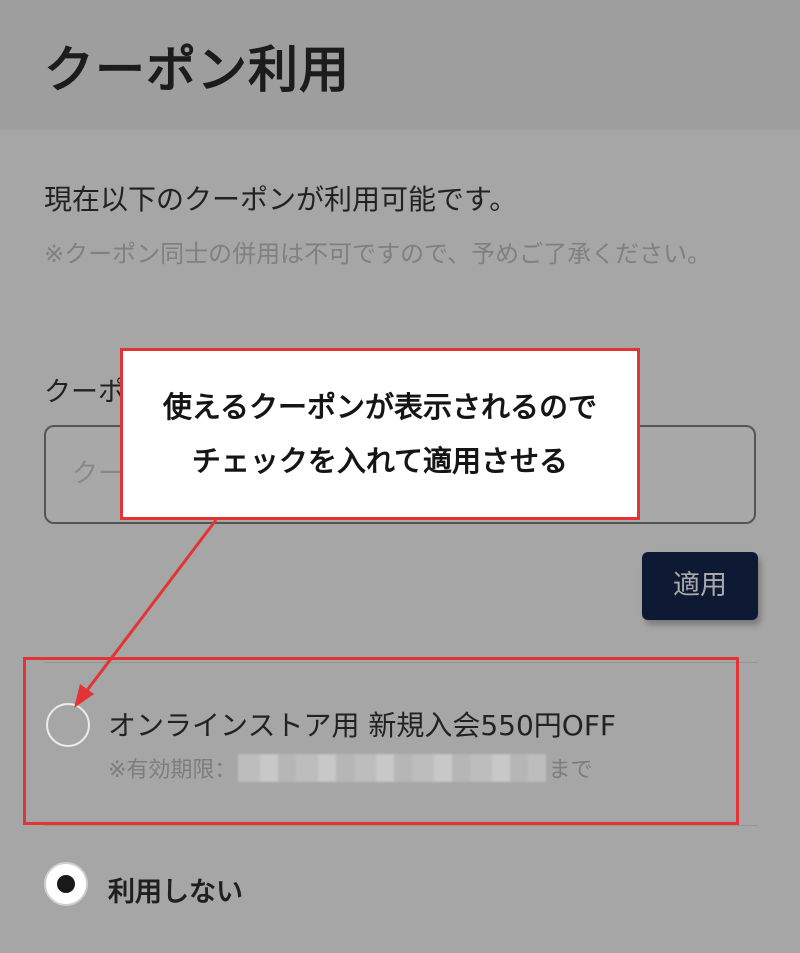  What do you see at coordinates (380, 434) in the screenshot?
I see `annotation-callout: 使えるクーポンが表示されるので チェックを入れて適用させる` at bounding box center [380, 434].